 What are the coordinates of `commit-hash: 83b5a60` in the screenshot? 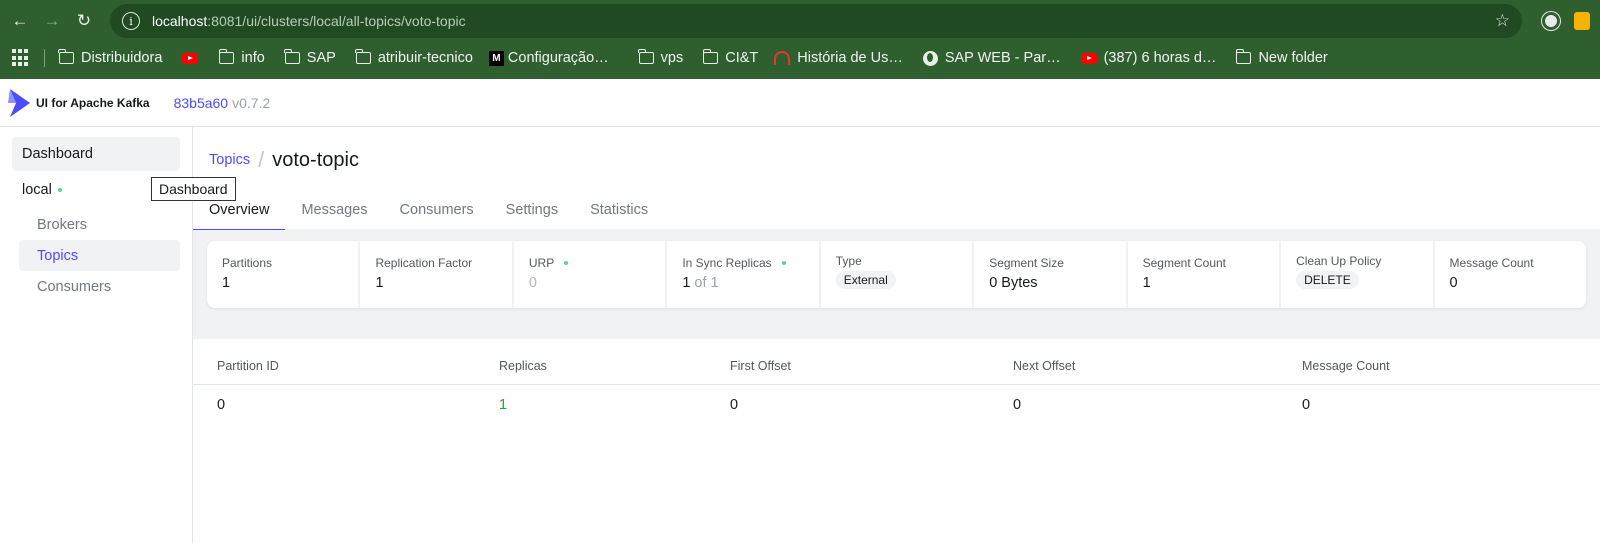 It's located at (201, 103).